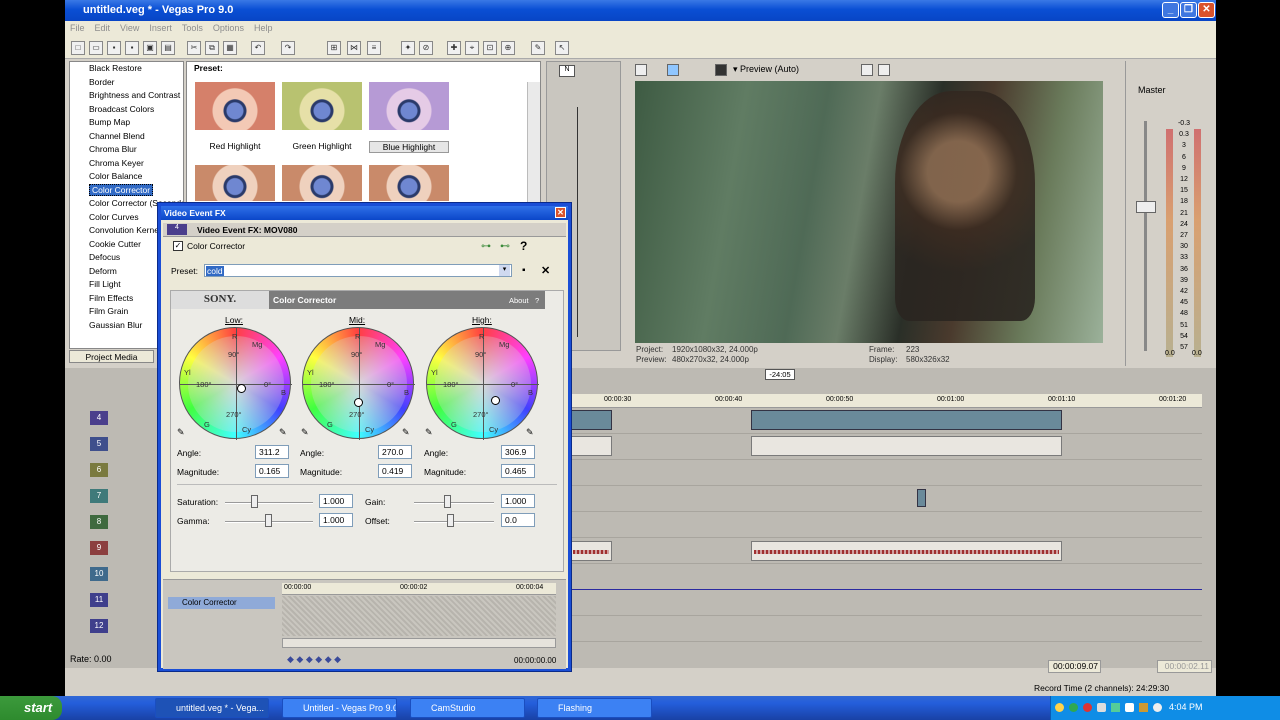 This screenshot has width=1280, height=720. I want to click on normal-edit-tool-icon: ✚, so click(454, 48).